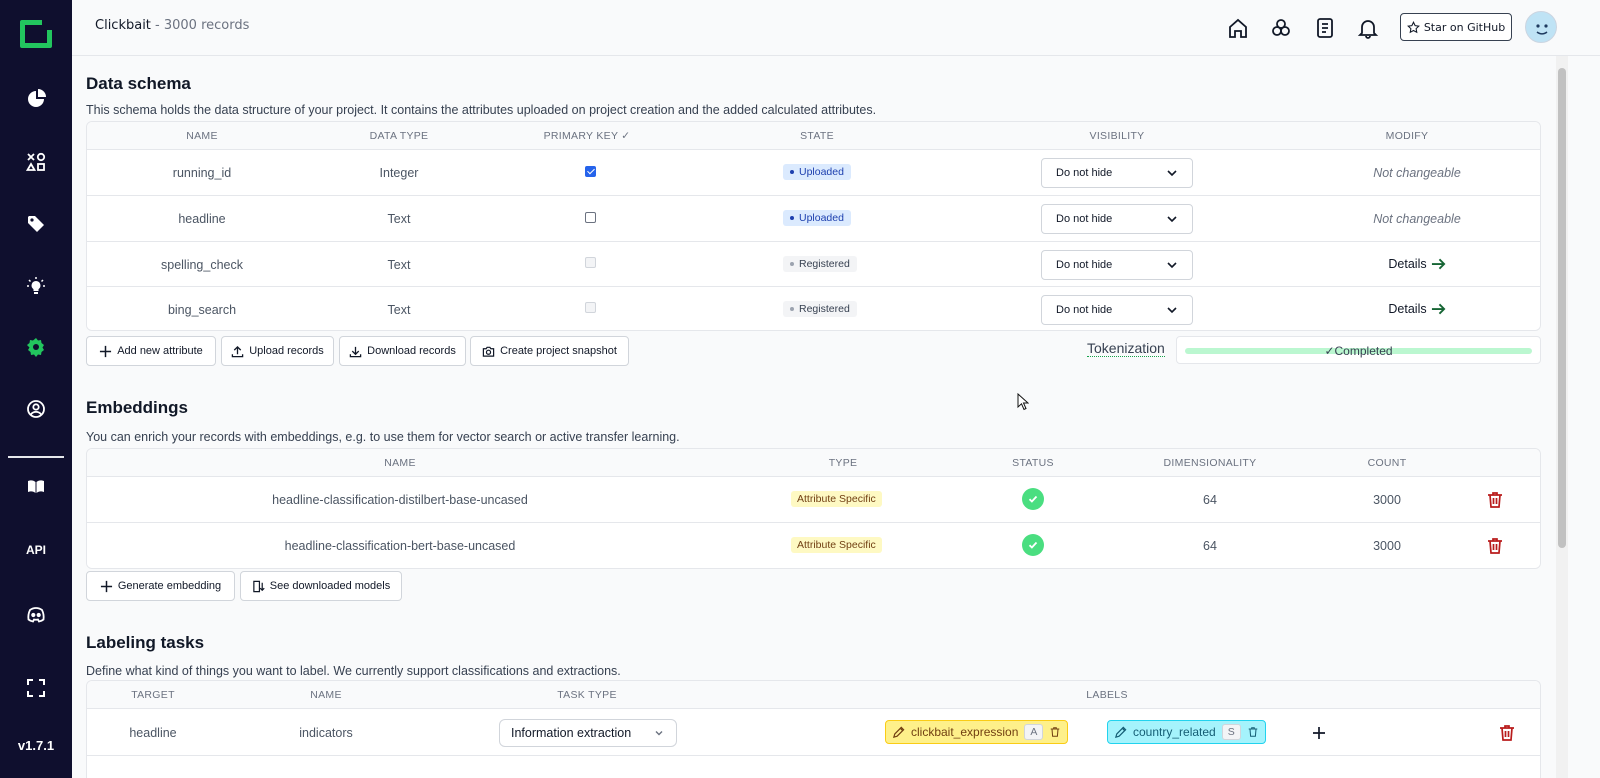  Describe the element at coordinates (977, 732) in the screenshot. I see `label-chip-clickbait-expression: clickbait_expression A` at that location.